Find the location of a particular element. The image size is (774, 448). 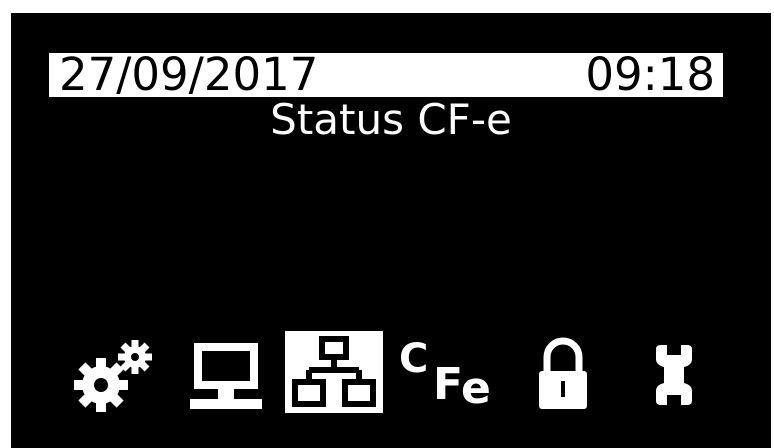

cfe-glyph-c: C is located at coordinates (414, 359).